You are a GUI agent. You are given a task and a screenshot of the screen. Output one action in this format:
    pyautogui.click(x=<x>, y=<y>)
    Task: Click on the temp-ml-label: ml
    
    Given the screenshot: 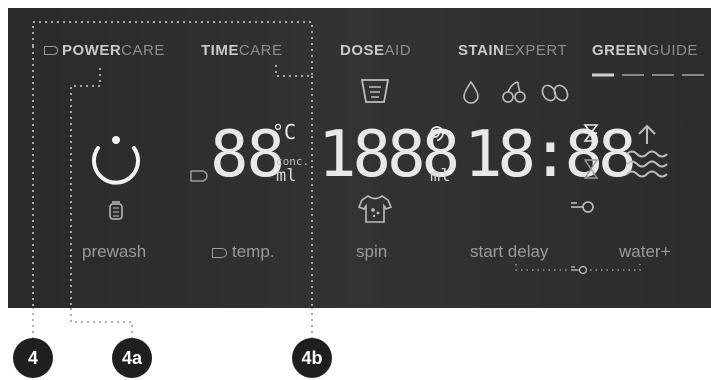 What is the action you would take?
    pyautogui.click(x=286, y=176)
    